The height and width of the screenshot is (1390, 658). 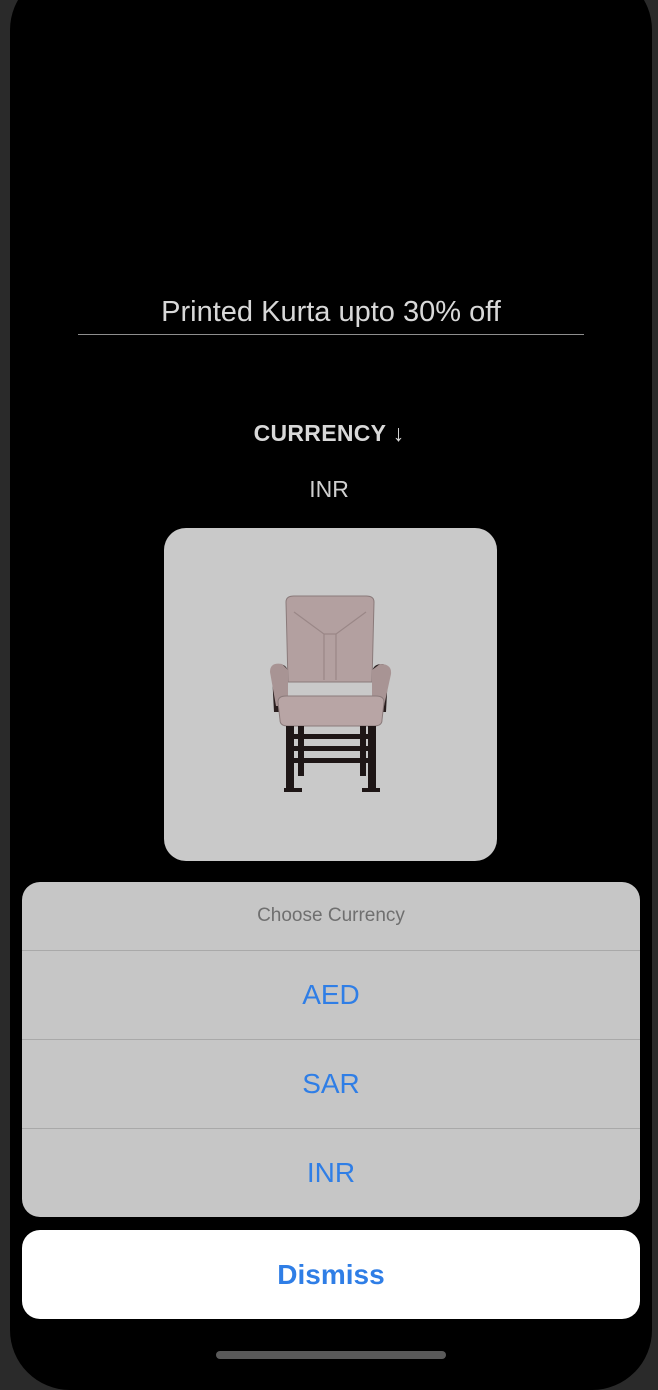 I want to click on dismiss-button: Dismiss, so click(x=331, y=1274).